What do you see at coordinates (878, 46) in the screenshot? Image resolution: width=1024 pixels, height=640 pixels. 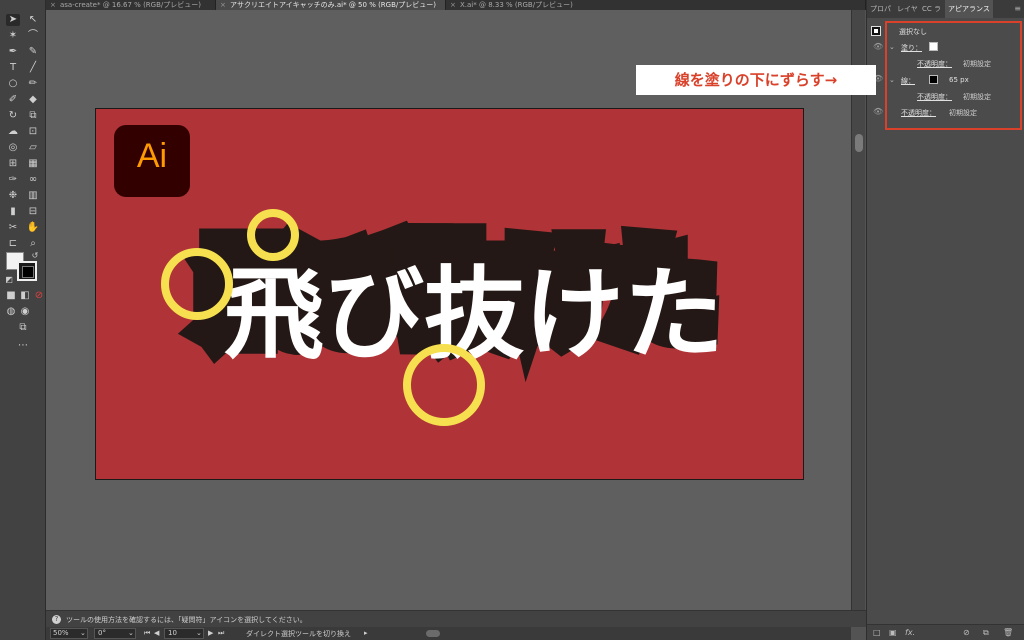 I see `fill-visibility-eye-icon: 👁` at bounding box center [878, 46].